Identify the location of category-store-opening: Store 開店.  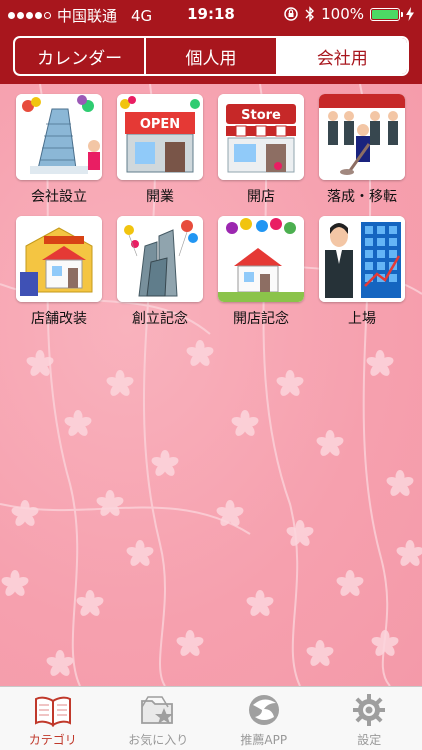
(261, 150).